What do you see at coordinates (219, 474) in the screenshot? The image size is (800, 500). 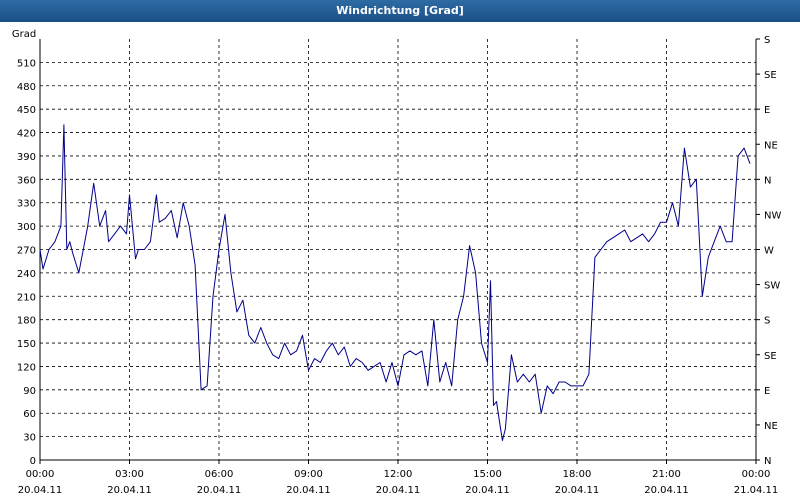 I see `x-tick-time-label: 06:00` at bounding box center [219, 474].